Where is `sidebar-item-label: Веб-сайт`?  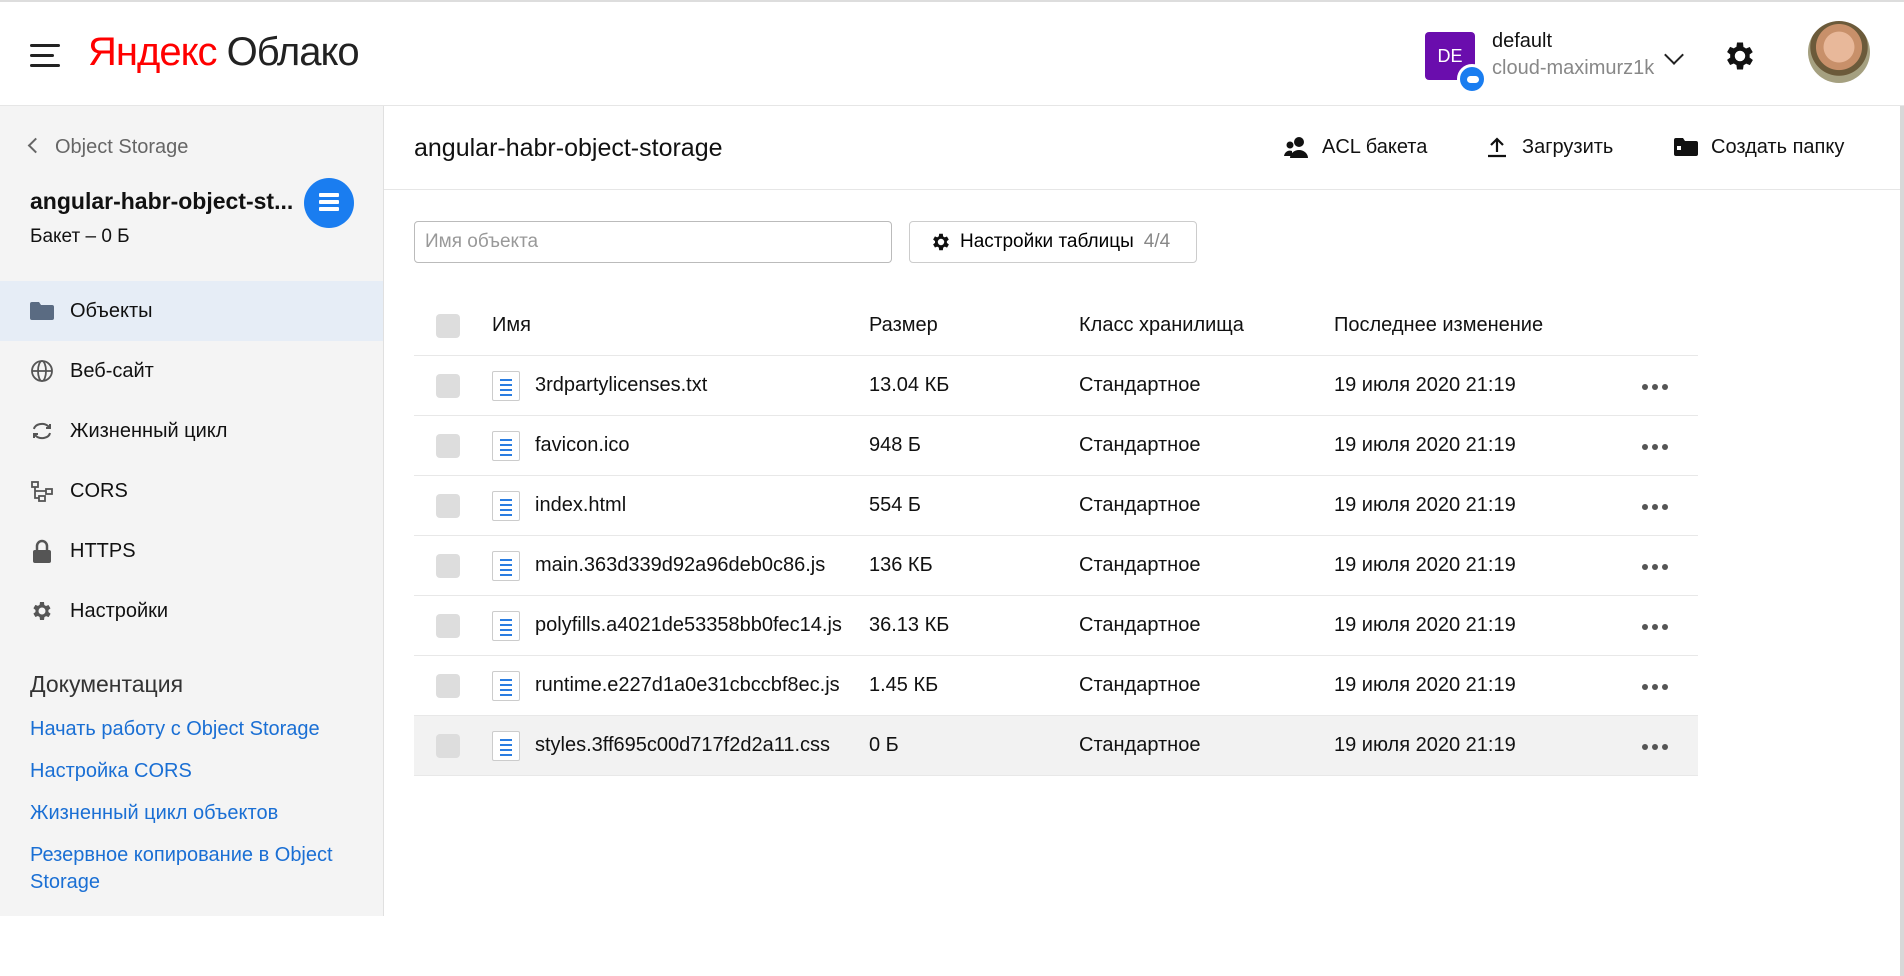
sidebar-item-label: Веб-сайт is located at coordinates (112, 370).